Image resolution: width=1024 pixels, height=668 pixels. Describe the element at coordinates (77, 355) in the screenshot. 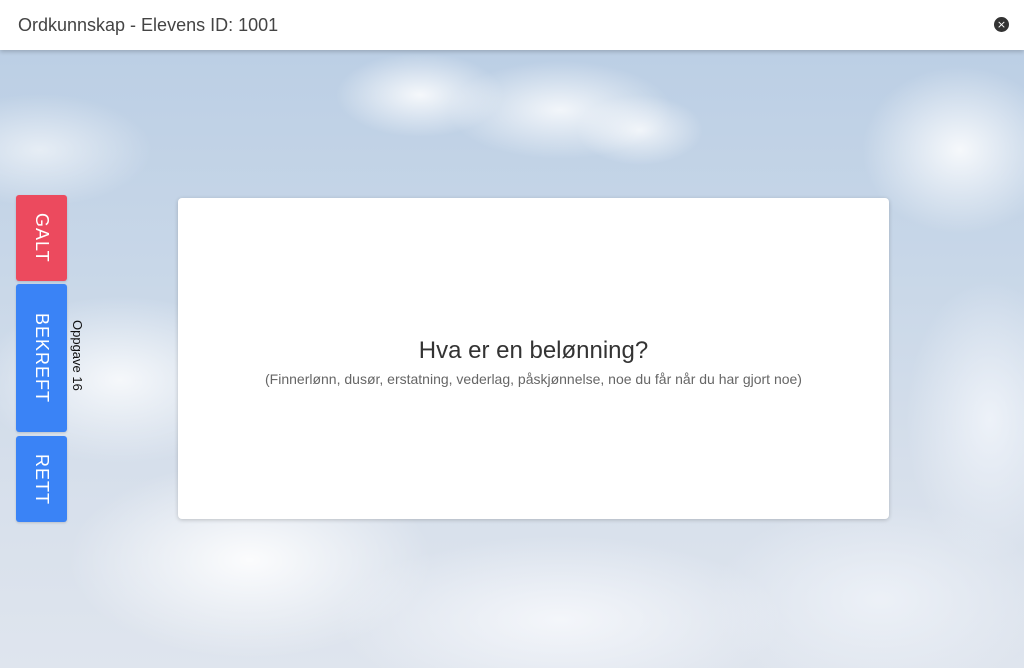

I see `task-number-label: Oppgave 16` at that location.